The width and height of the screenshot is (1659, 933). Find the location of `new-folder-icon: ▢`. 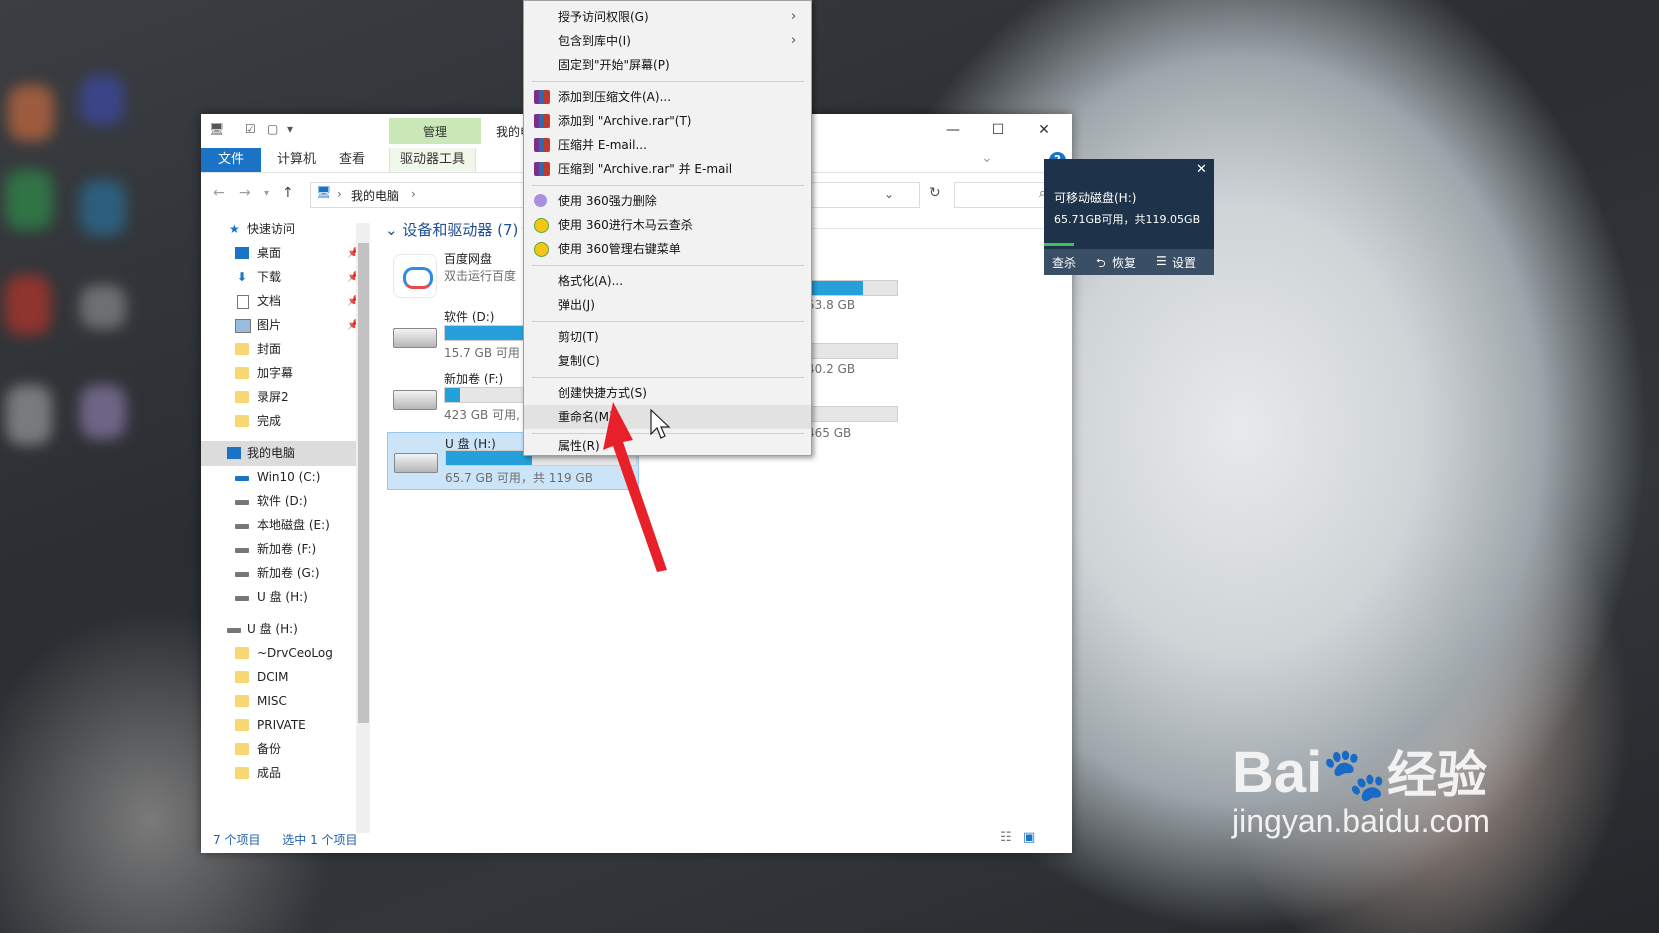

new-folder-icon: ▢ is located at coordinates (272, 129).